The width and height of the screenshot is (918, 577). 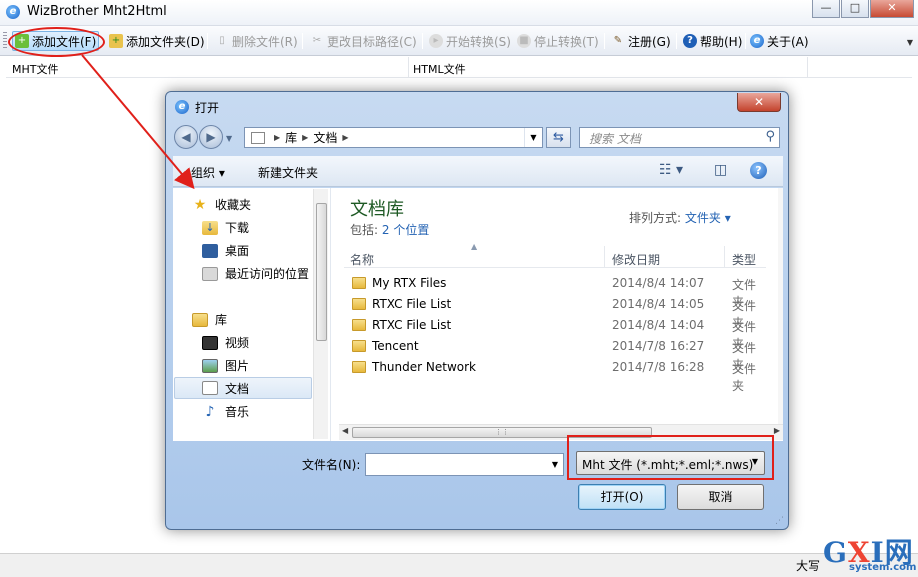 What do you see at coordinates (770, 136) in the screenshot?
I see `search-icon: ⚲` at bounding box center [770, 136].